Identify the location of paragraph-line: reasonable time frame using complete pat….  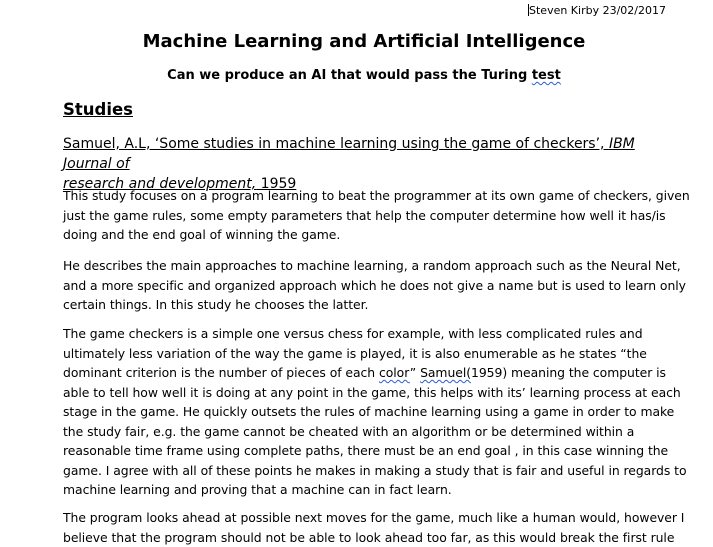
(366, 450).